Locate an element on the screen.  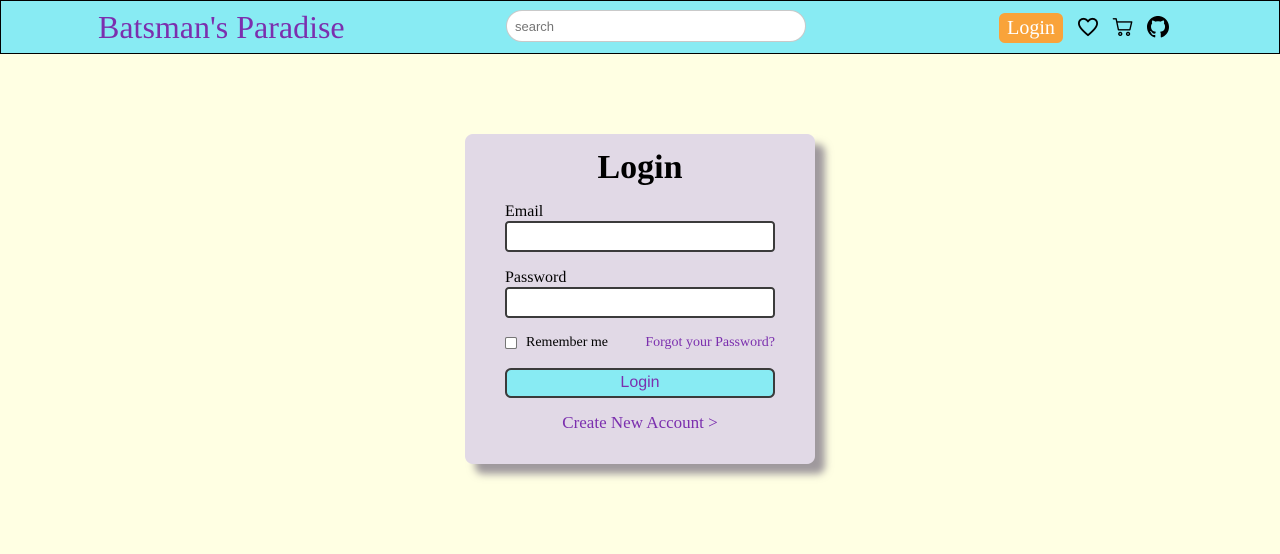
password-label: Password is located at coordinates (536, 277).